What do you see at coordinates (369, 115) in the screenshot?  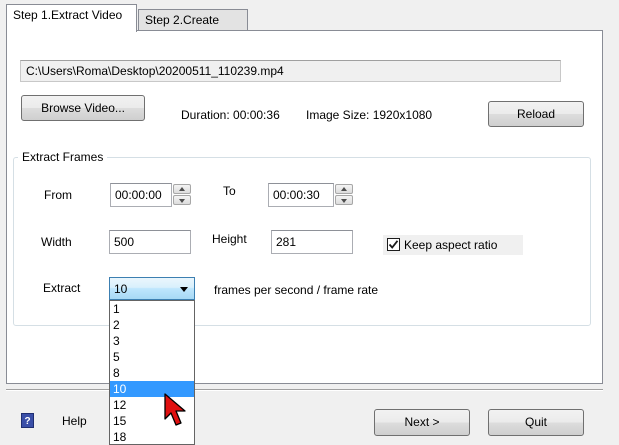 I see `image-size-text: Image Size: 1920x1080` at bounding box center [369, 115].